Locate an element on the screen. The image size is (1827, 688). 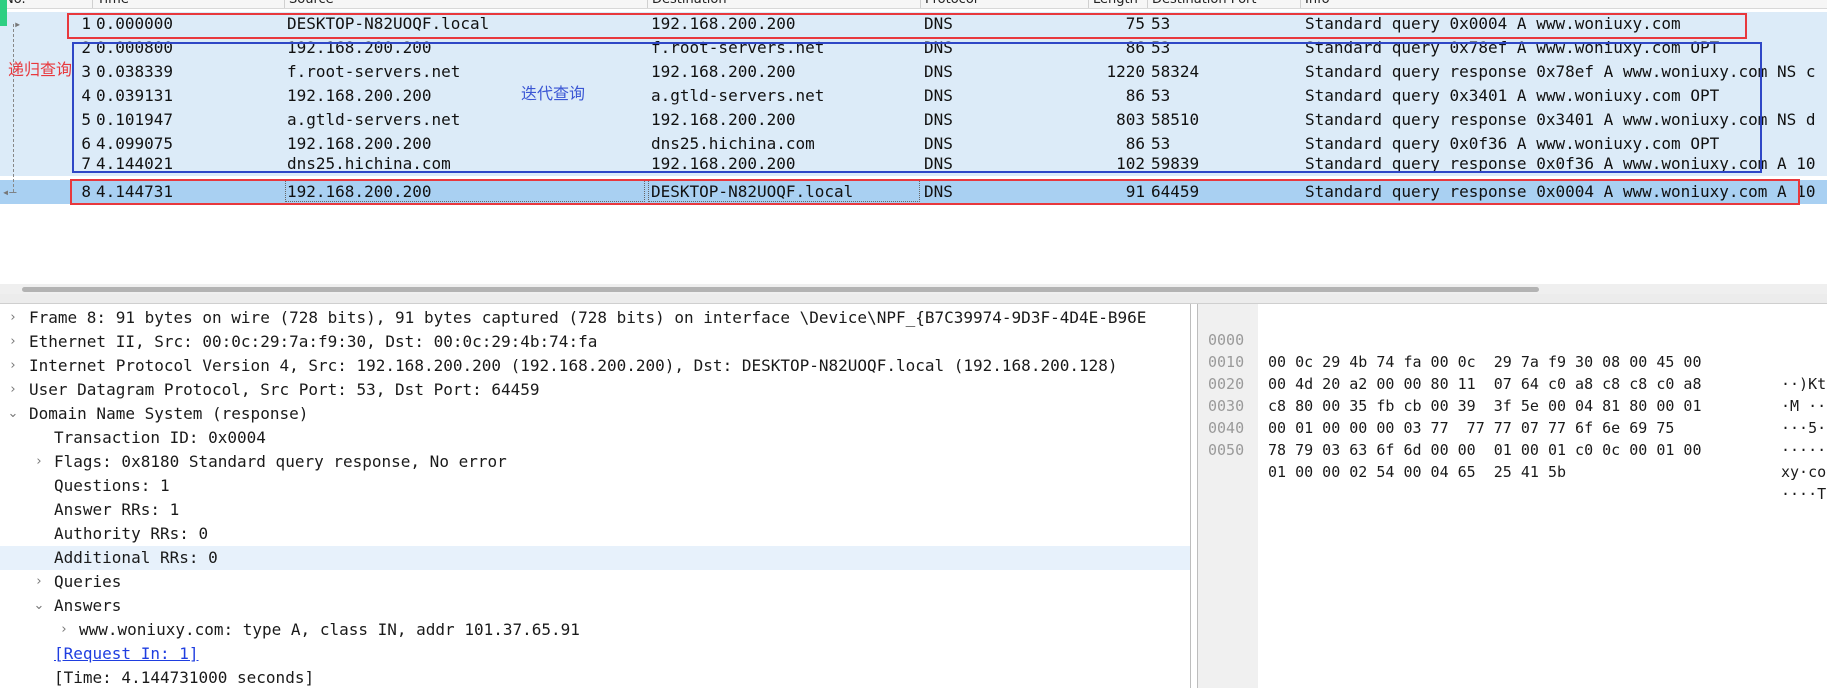
response-arrow-icon: ◂— is located at coordinates (9, 192).